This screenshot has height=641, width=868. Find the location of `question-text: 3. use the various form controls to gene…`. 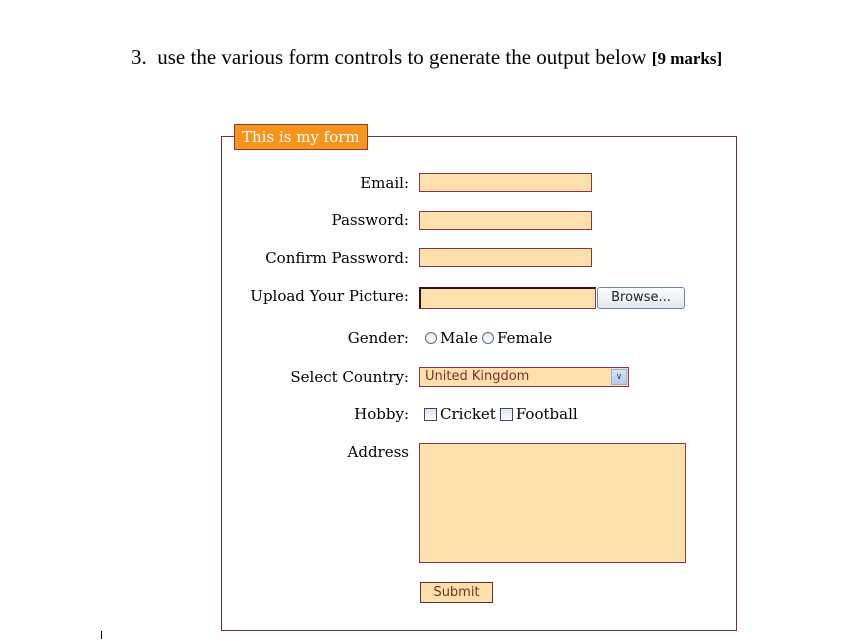

question-text: 3. use the various form controls to gene… is located at coordinates (426, 57).